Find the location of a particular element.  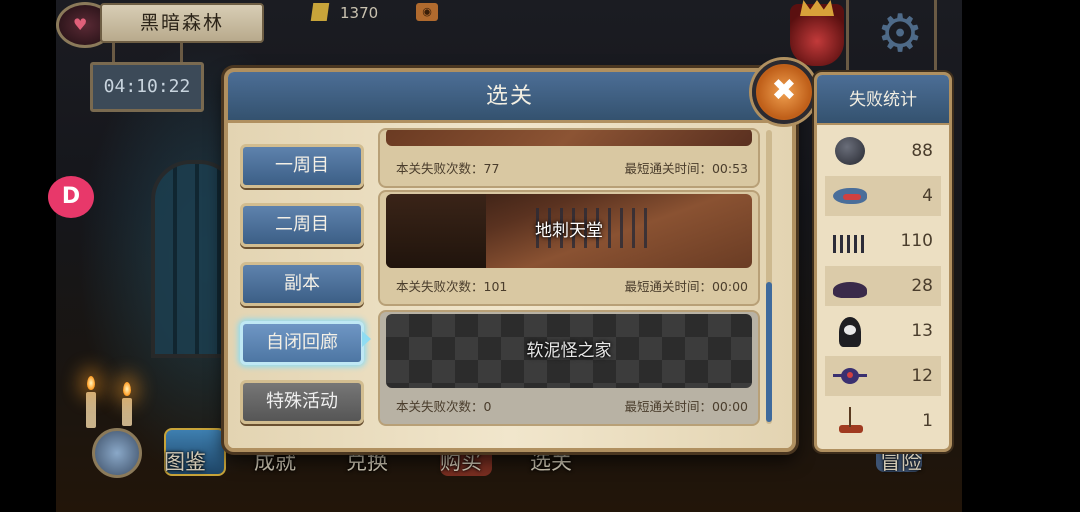

nav-codex: 图鉴 is located at coordinates (185, 461).